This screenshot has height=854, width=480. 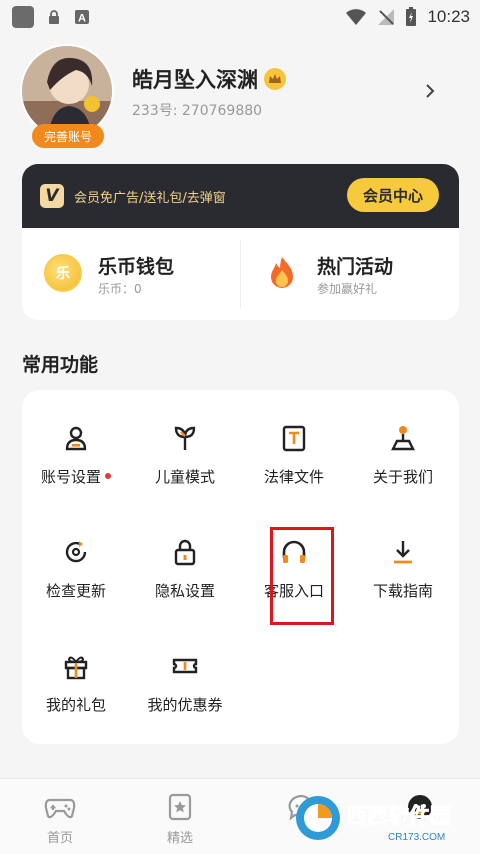 What do you see at coordinates (68, 136) in the screenshot?
I see `complete-account-badge: 完善账号` at bounding box center [68, 136].